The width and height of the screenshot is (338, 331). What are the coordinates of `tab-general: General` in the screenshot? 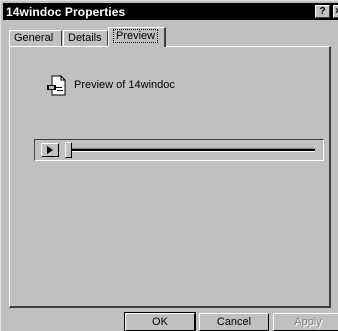 It's located at (35, 38).